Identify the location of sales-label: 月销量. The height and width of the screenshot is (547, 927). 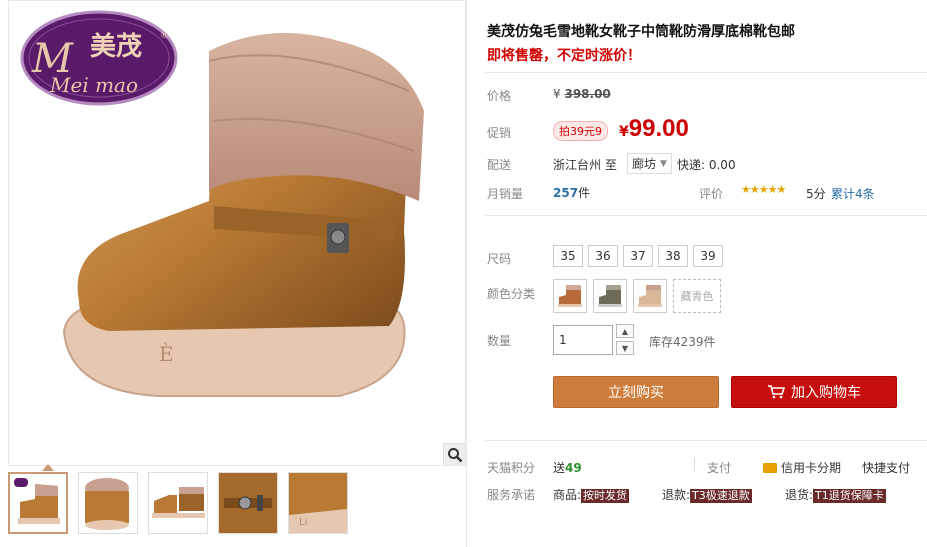
(505, 194).